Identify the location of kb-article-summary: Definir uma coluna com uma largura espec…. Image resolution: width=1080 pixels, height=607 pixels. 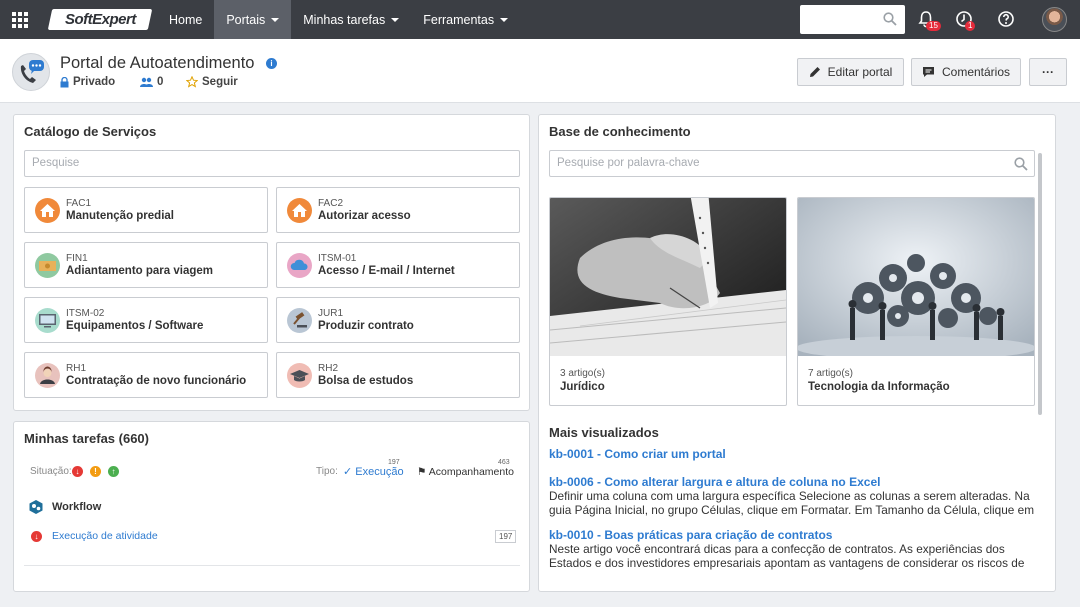
(792, 503).